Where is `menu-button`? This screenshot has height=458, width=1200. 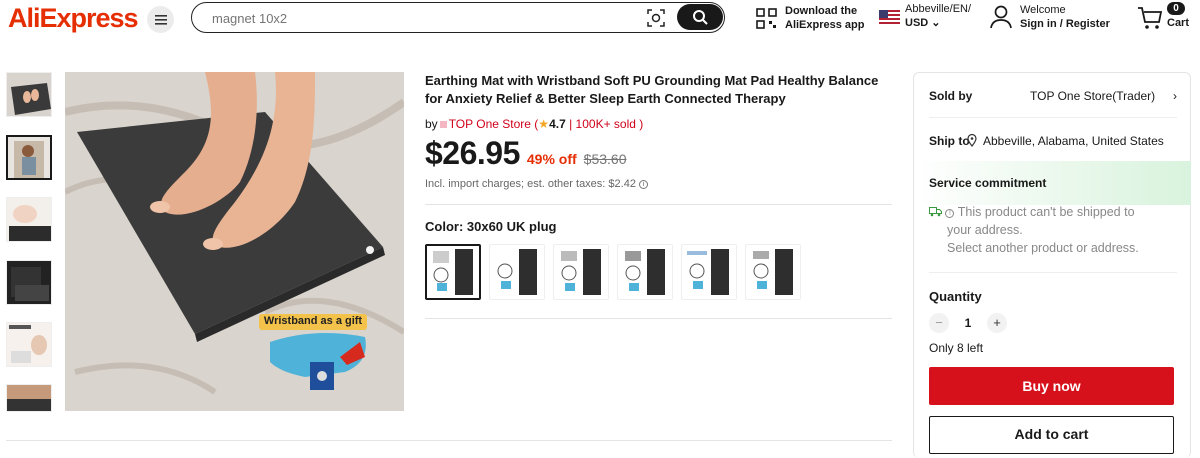
menu-button is located at coordinates (160, 19).